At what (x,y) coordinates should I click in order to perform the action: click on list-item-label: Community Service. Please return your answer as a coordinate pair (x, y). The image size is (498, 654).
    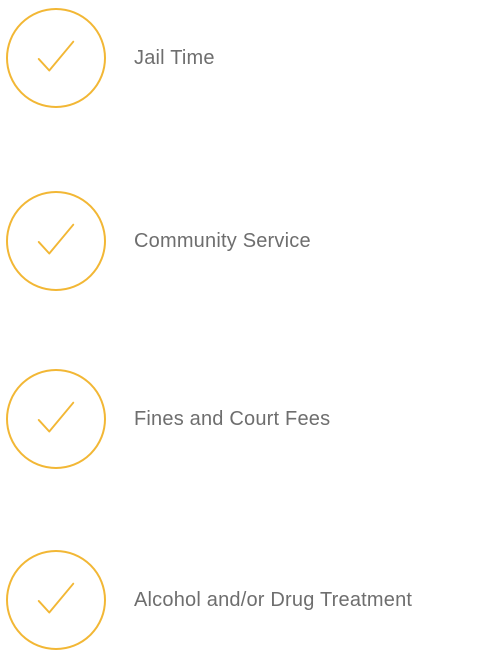
    Looking at the image, I should click on (222, 241).